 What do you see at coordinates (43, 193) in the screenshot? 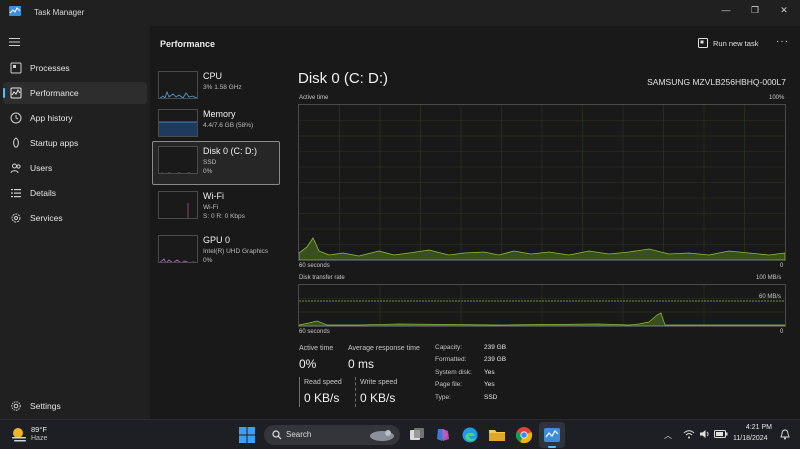
I see `sidebar-item-label: Details` at bounding box center [43, 193].